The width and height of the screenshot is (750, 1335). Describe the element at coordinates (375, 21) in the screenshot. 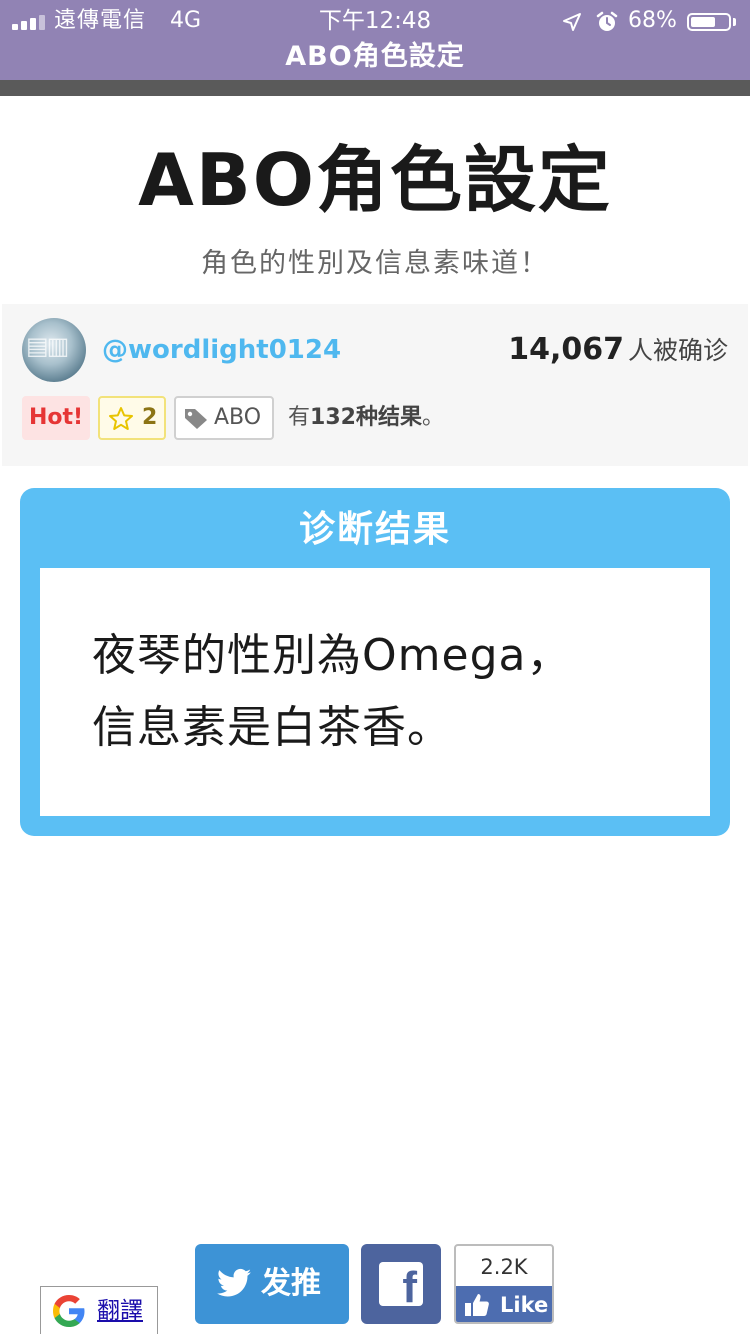

I see `status-row: 遠傳電信 4G 下午12:48 68%` at that location.